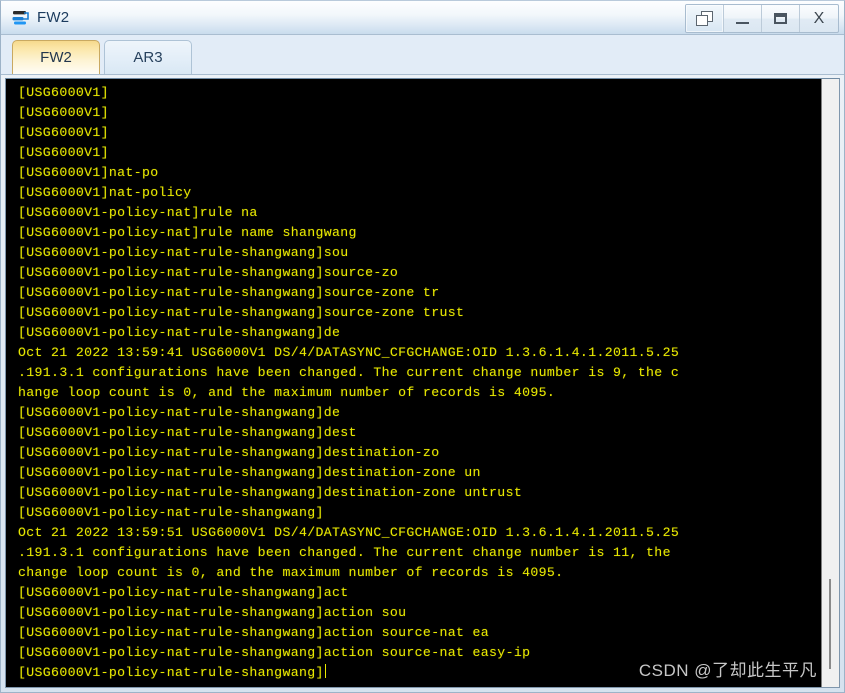 The image size is (845, 693). What do you see at coordinates (183, 252) in the screenshot?
I see `terminal-line: [USG6000V1-policy-nat-rule-shangwang]sou` at bounding box center [183, 252].